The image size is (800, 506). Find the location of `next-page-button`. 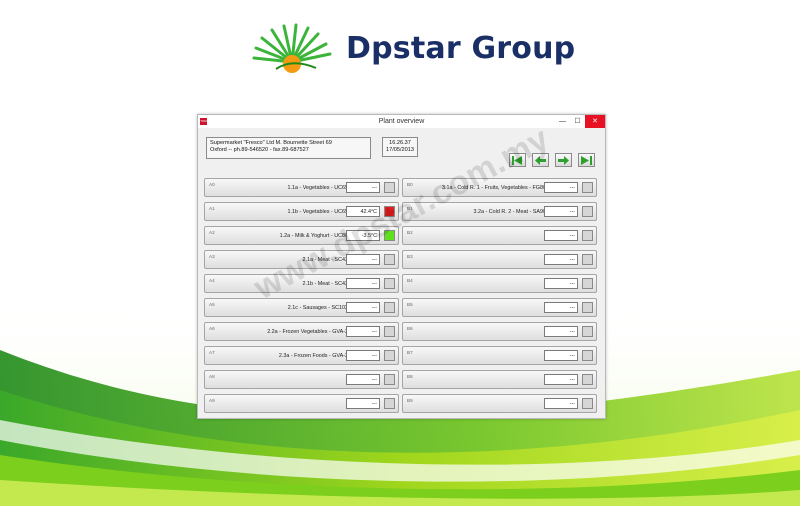

next-page-button is located at coordinates (563, 160).